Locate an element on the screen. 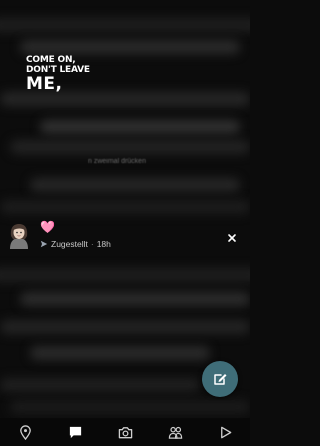 The image size is (320, 446). bottom-navigation is located at coordinates (125, 432).